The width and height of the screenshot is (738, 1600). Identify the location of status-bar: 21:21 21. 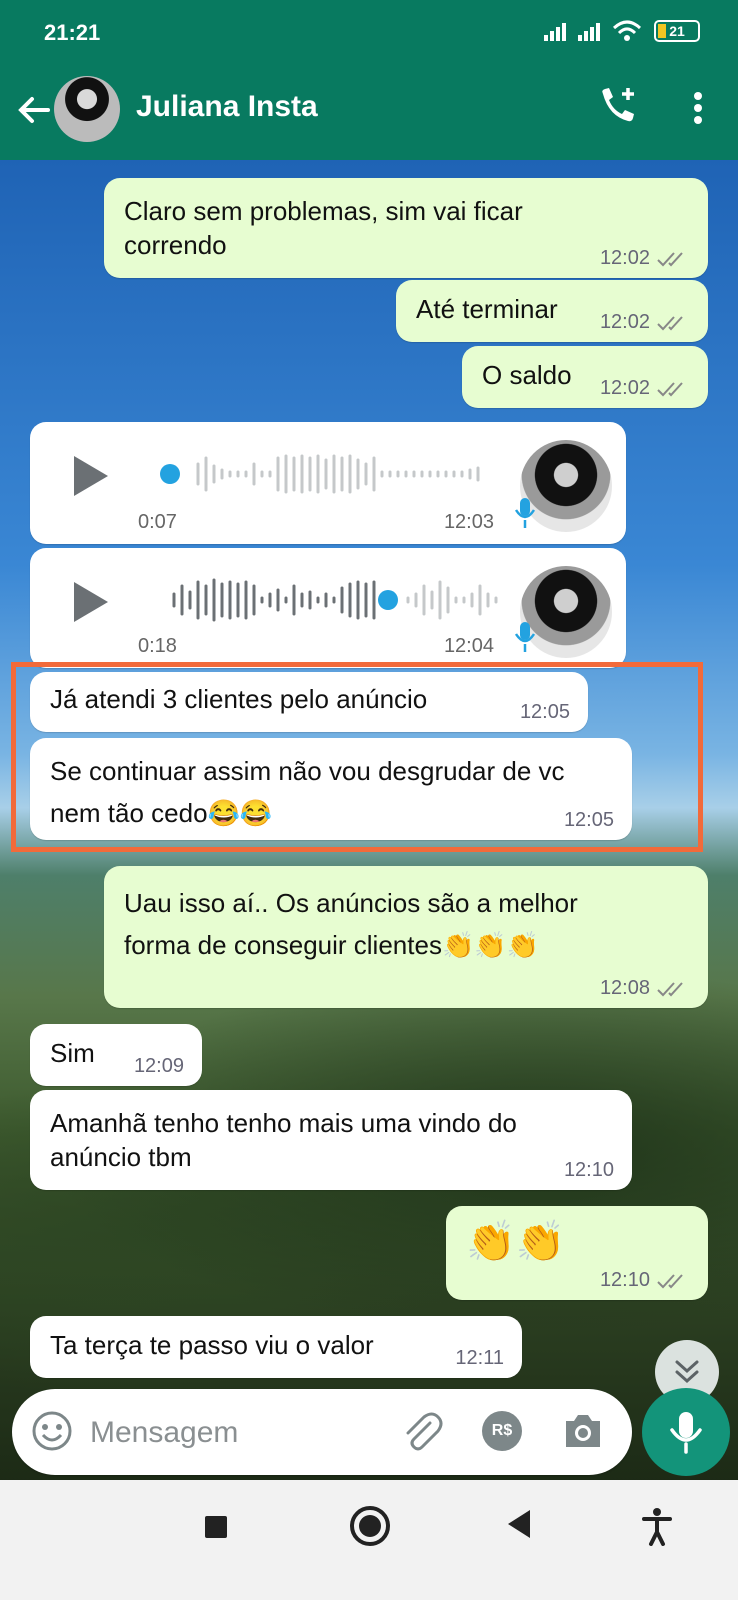
(369, 35).